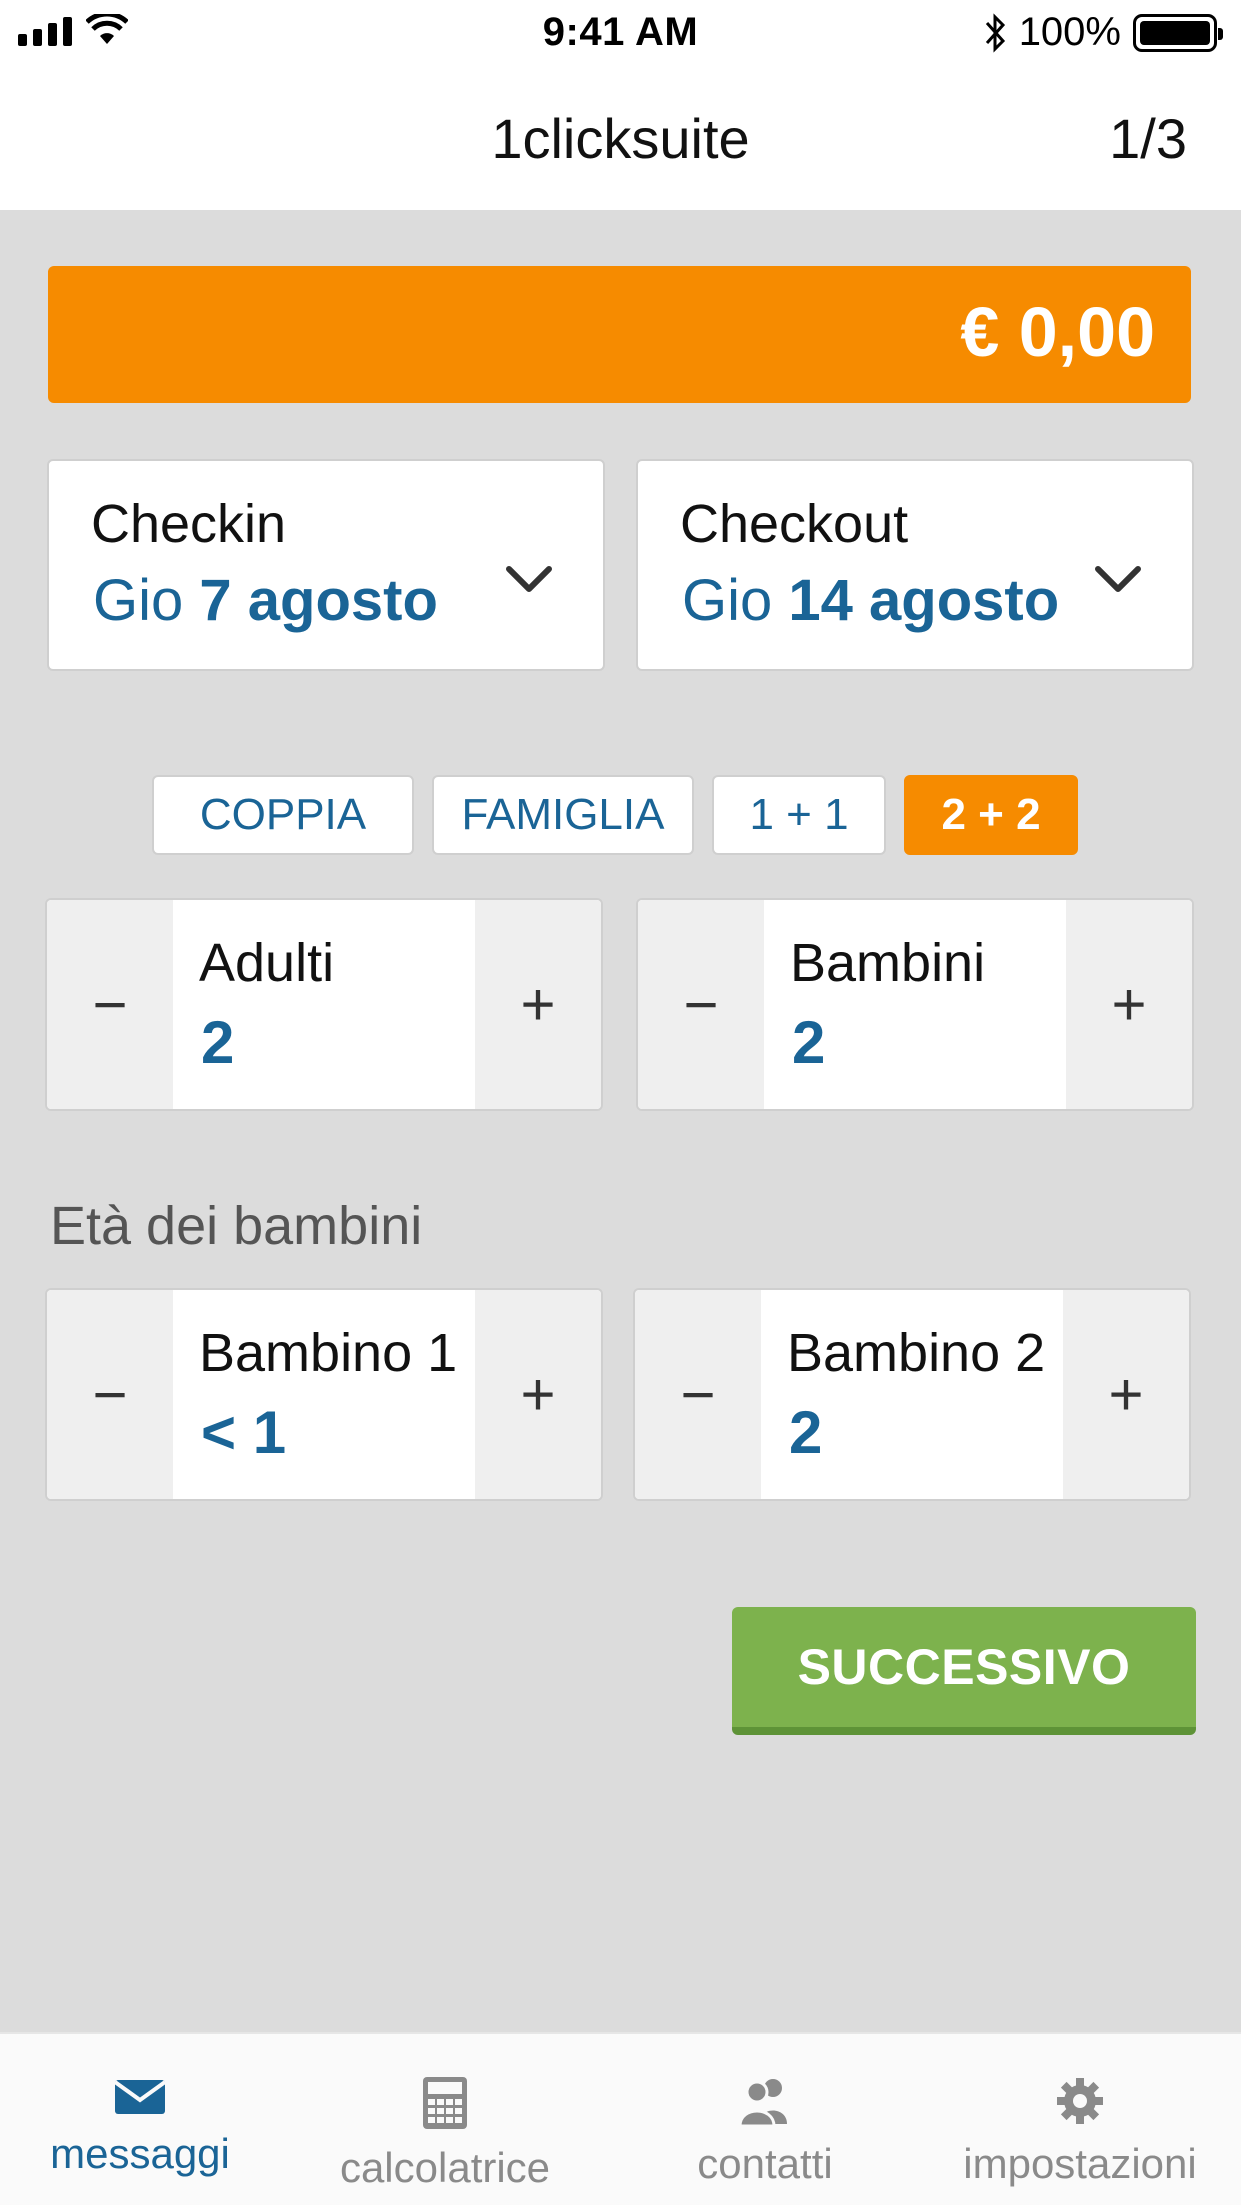  Describe the element at coordinates (1080, 2101) in the screenshot. I see `gear-icon` at that location.